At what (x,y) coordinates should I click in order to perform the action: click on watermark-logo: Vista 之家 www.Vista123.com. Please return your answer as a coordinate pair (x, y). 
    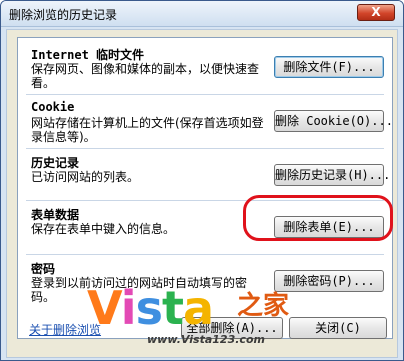
    Looking at the image, I should click on (197, 317).